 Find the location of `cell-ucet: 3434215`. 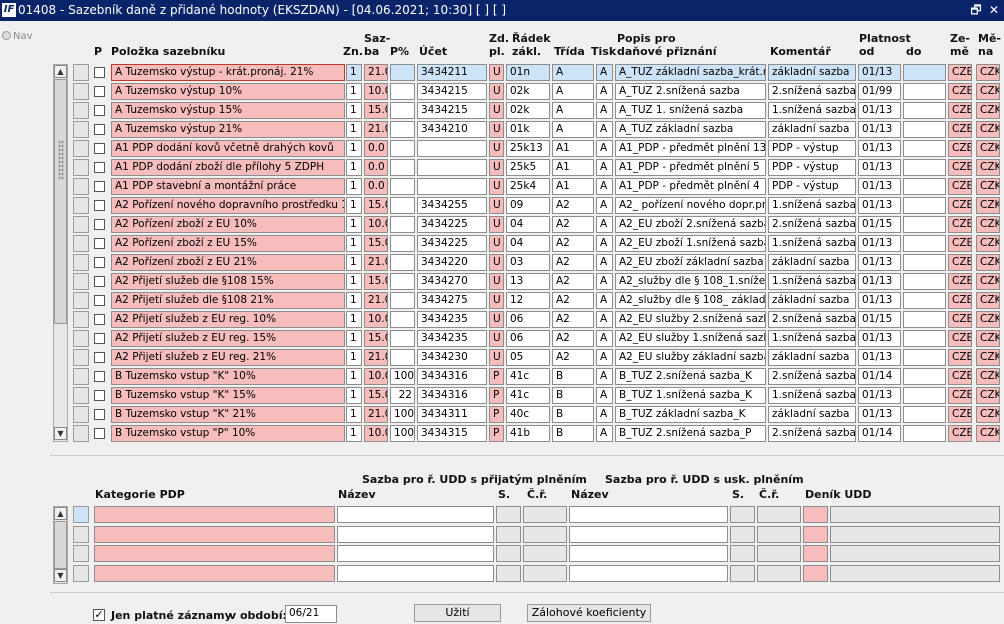

cell-ucet: 3434215 is located at coordinates (452, 91).